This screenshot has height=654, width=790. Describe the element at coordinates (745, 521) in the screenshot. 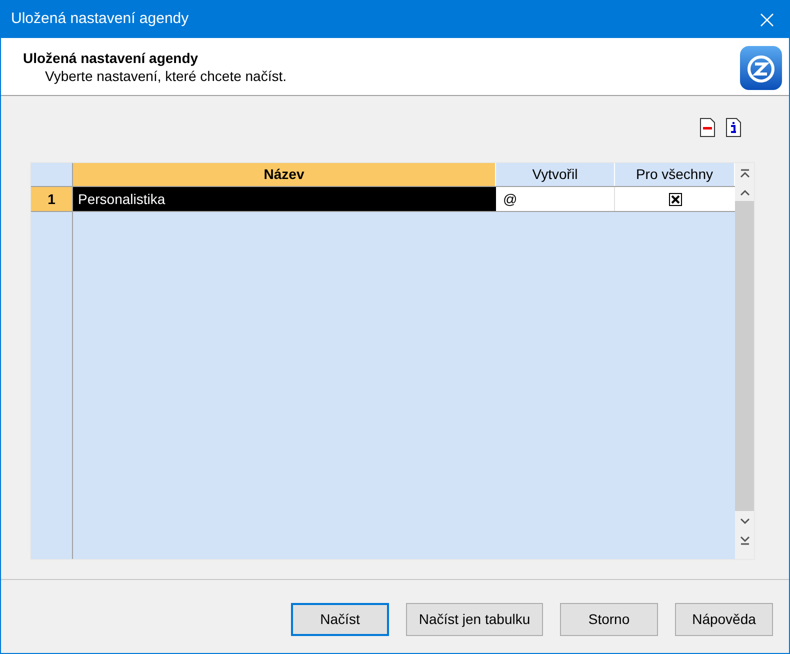

I see `scroll-down-icon` at that location.